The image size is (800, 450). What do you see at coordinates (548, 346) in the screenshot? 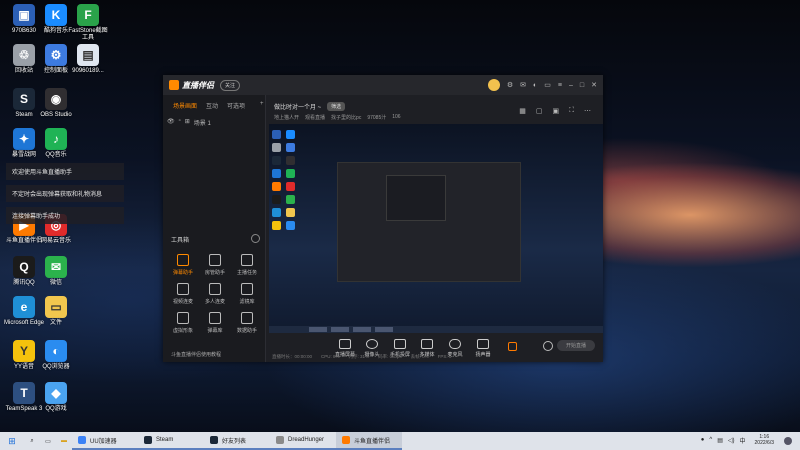
I see `gear-icon` at bounding box center [548, 346].